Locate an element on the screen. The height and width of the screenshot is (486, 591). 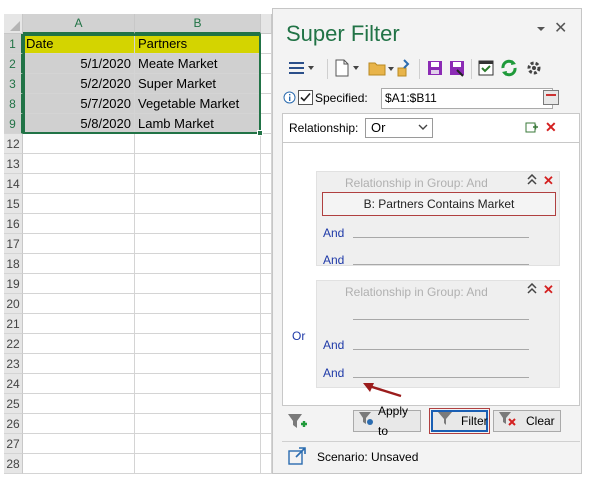
column-header-c is located at coordinates (266, 24).